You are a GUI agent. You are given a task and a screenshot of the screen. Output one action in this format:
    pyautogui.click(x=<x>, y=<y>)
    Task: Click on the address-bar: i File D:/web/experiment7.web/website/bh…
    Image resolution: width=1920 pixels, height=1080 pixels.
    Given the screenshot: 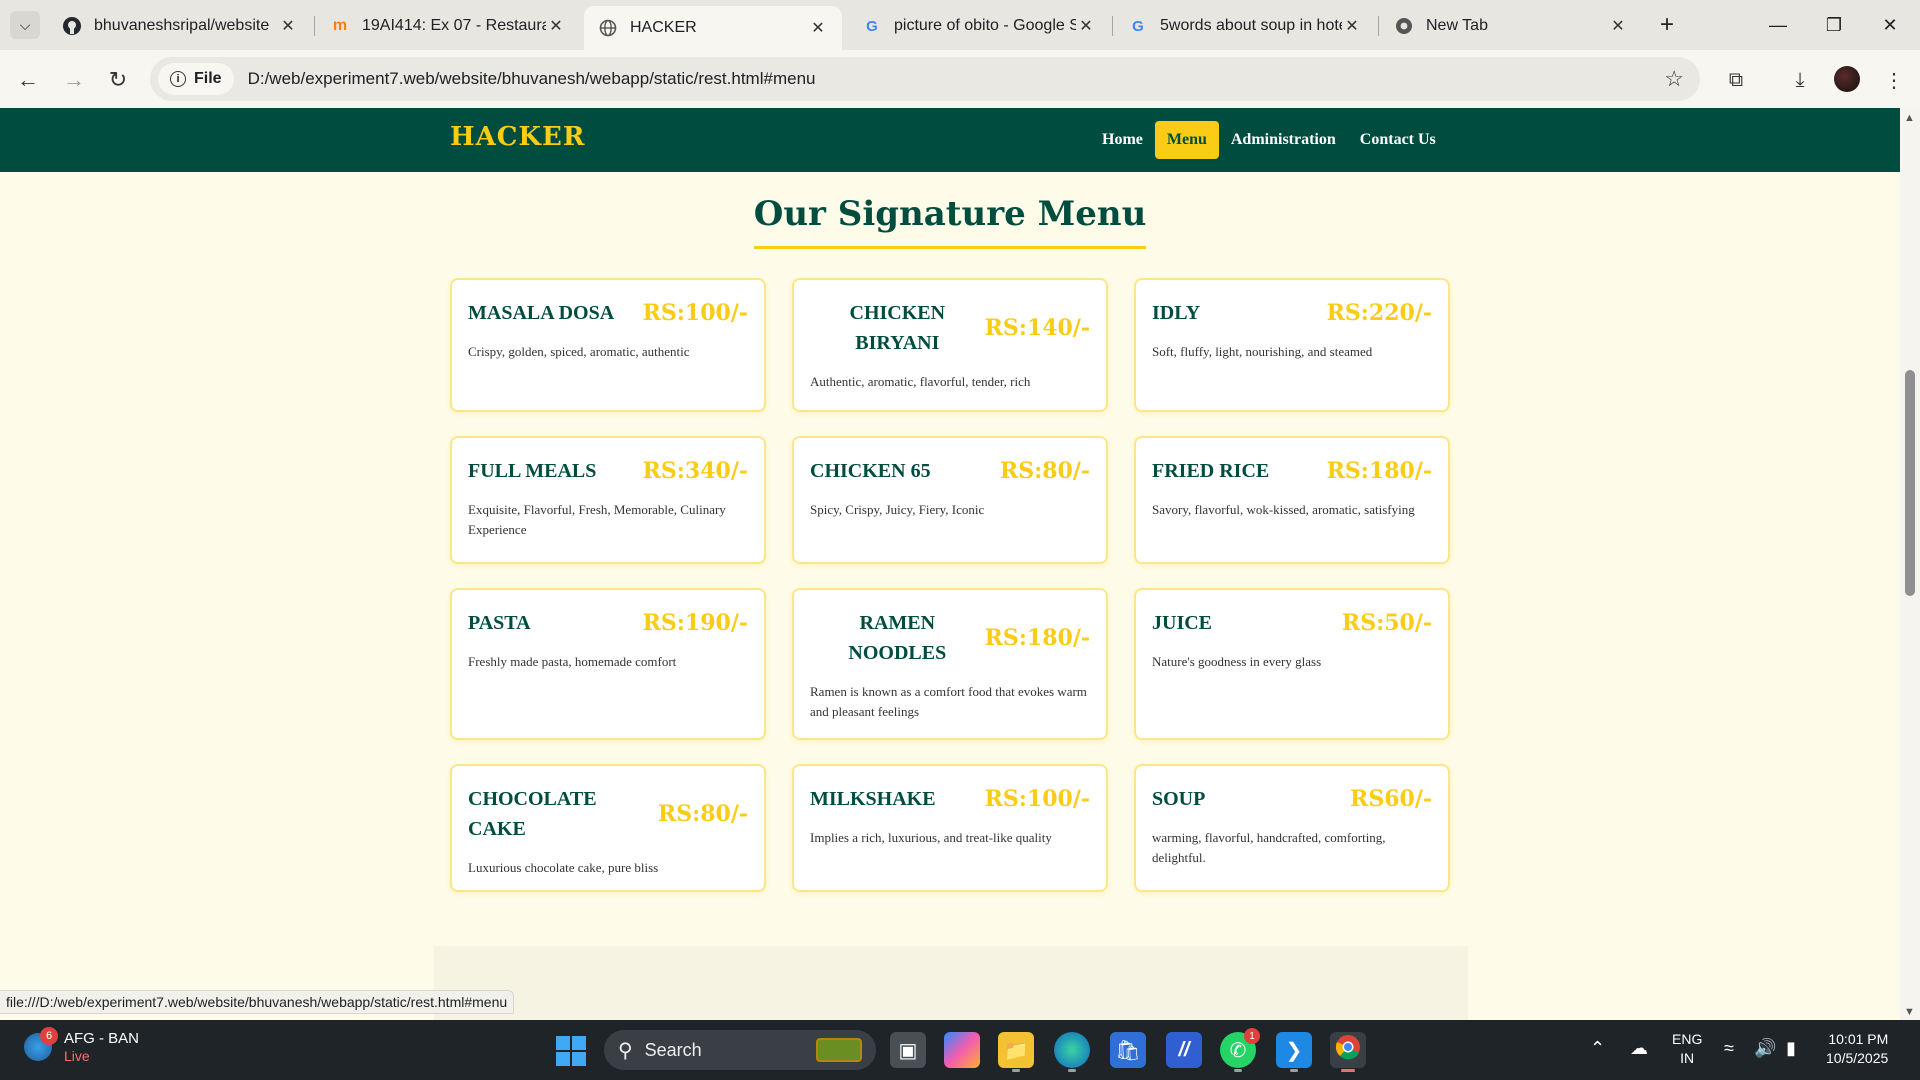 What is the action you would take?
    pyautogui.click(x=925, y=79)
    